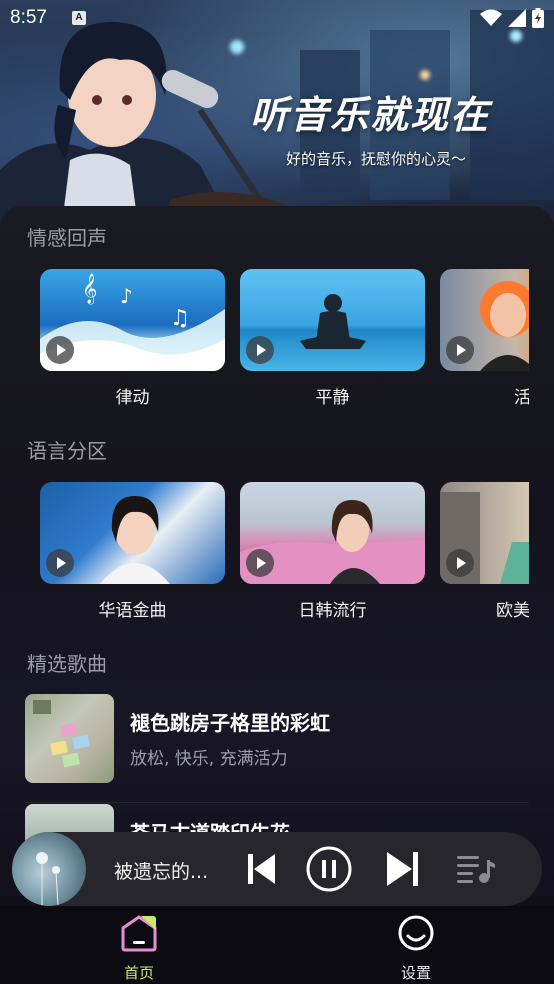  I want to click on notification-icon: A, so click(79, 18).